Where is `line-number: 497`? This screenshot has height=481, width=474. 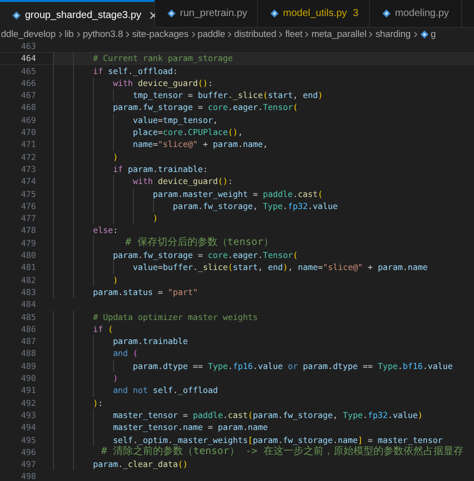
line-number: 497 is located at coordinates (28, 464).